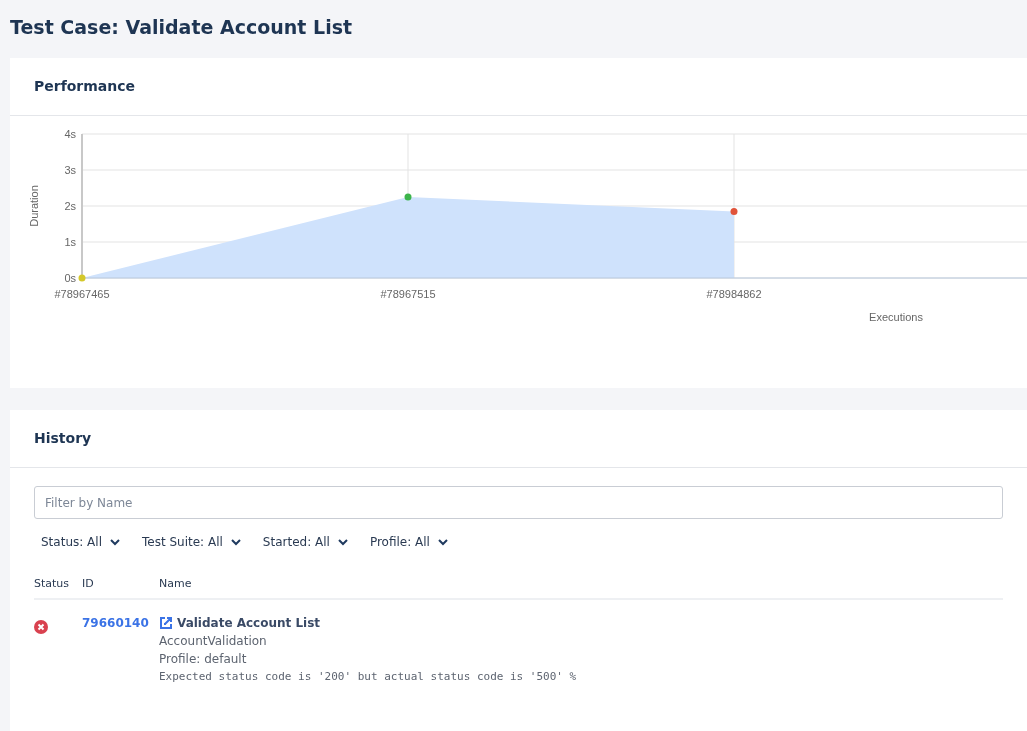 The width and height of the screenshot is (1027, 731). I want to click on filter-dropdown: Status: All, so click(80, 542).